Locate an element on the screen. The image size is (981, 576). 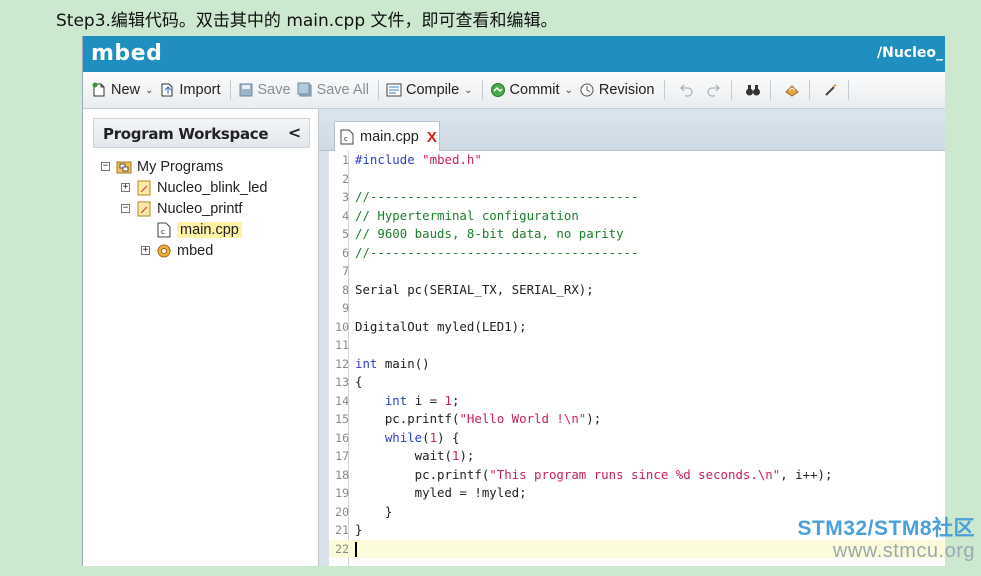
code-text: #include "mbed.h" is located at coordinates (418, 159).